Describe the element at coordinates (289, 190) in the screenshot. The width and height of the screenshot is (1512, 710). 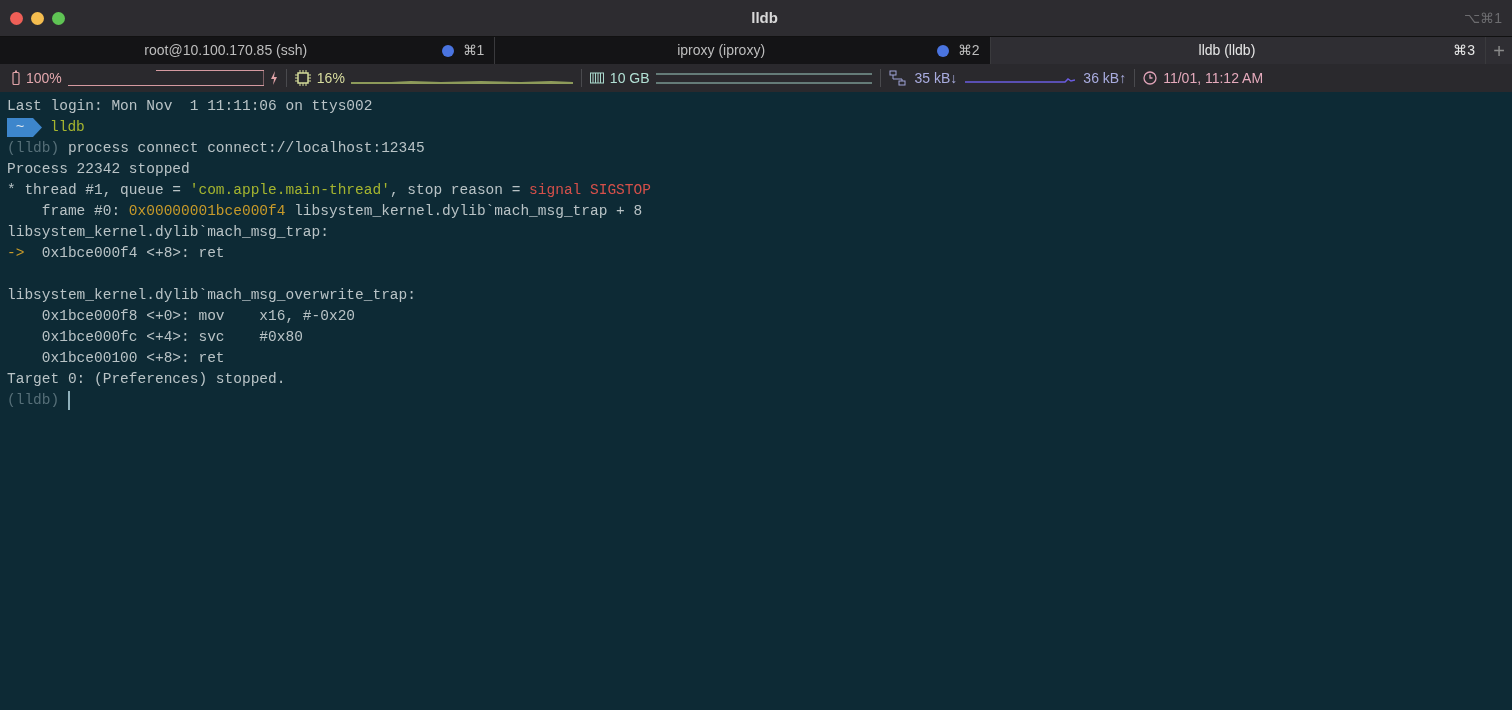
I see `terminal-text: 'com.apple.main-thread'` at that location.